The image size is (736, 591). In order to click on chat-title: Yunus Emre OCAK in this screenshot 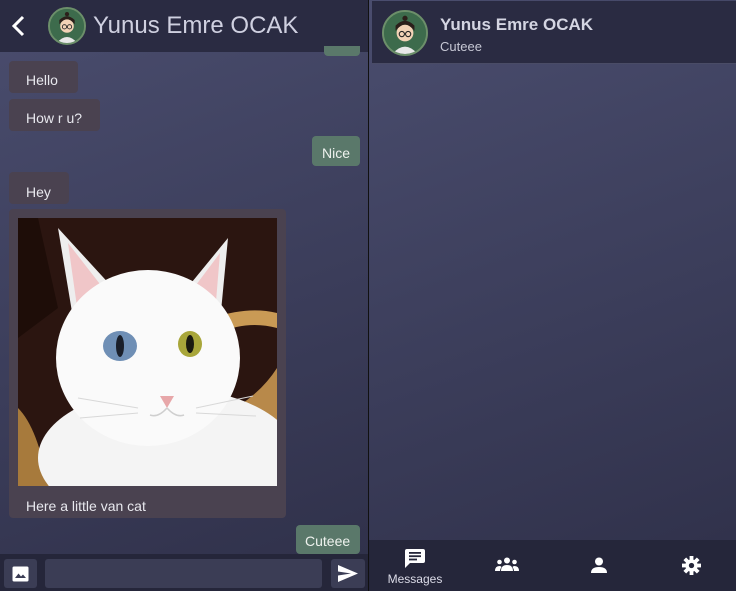, I will do `click(196, 25)`.